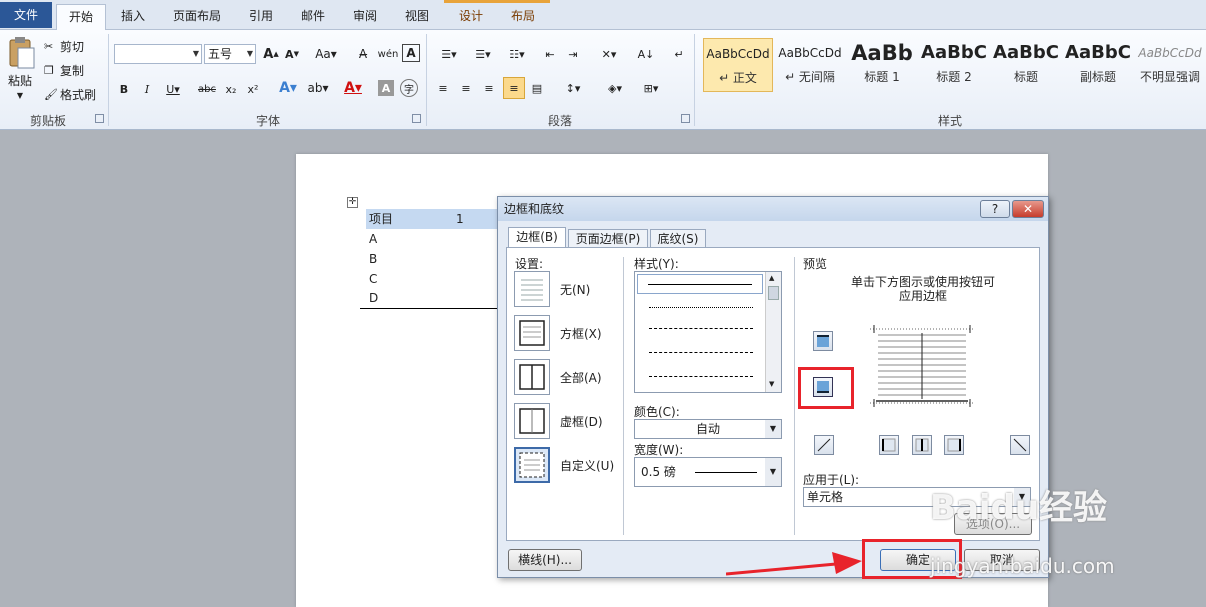 This screenshot has height=607, width=1206. What do you see at coordinates (537, 237) in the screenshot?
I see `tab-borders: 边框(B)` at bounding box center [537, 237].